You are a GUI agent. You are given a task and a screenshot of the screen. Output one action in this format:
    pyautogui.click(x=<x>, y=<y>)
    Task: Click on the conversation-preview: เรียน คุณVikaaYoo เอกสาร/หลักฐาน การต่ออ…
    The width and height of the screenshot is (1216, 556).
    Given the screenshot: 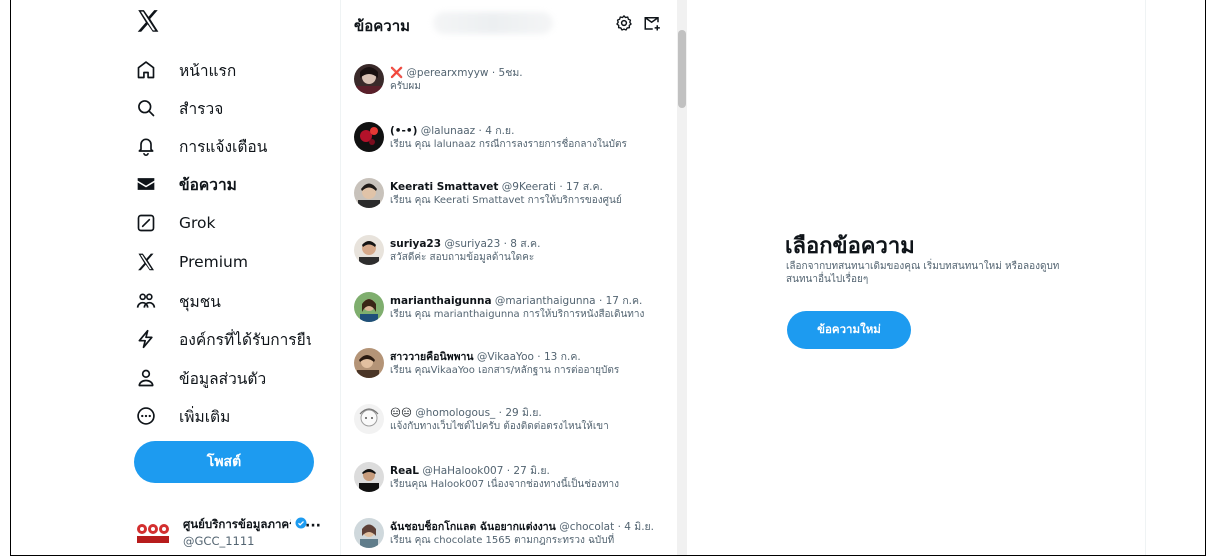 What is the action you would take?
    pyautogui.click(x=505, y=370)
    